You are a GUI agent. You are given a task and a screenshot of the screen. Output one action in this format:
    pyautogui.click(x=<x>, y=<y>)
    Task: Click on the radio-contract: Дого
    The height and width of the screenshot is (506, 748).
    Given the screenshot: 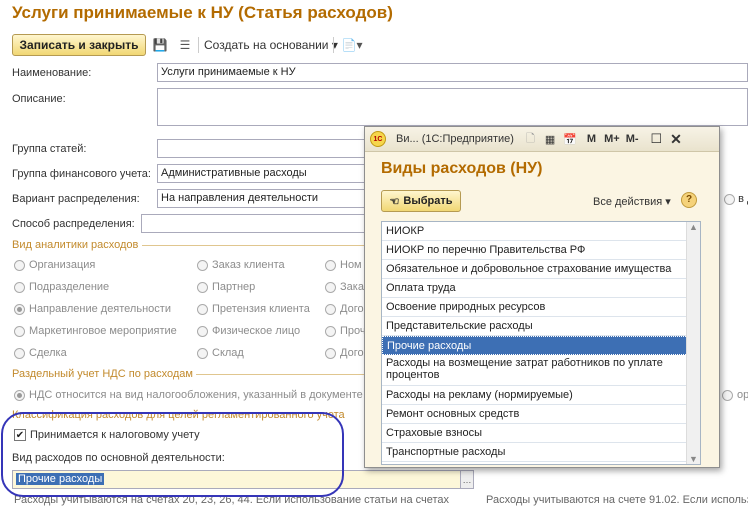 What is the action you would take?
    pyautogui.click(x=344, y=309)
    